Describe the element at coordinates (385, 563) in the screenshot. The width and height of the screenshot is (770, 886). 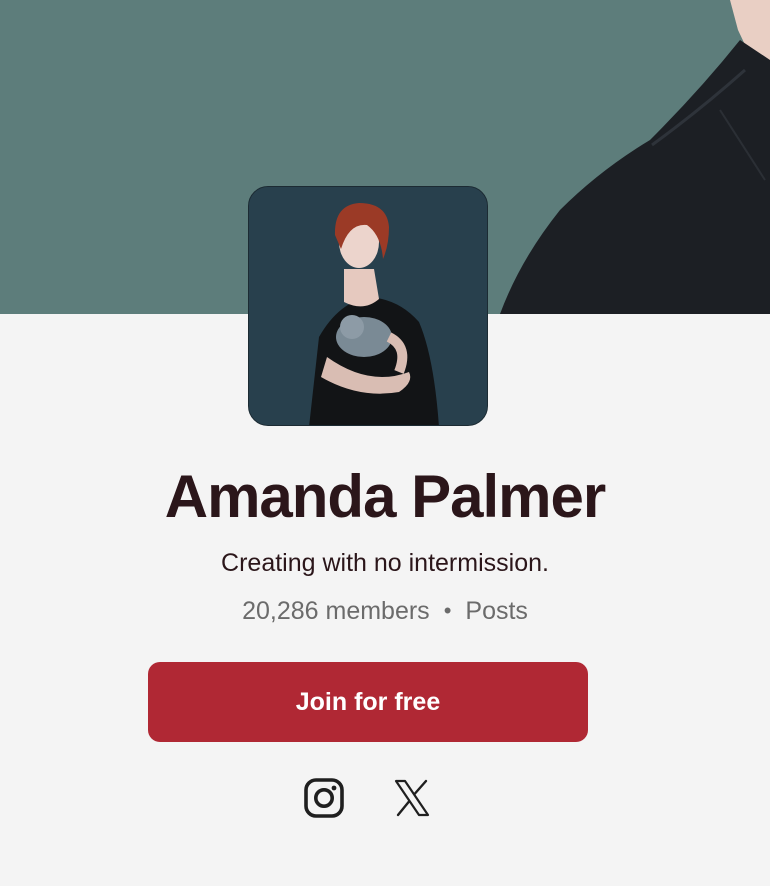
I see `creator-tagline: Creating with no intermission.` at that location.